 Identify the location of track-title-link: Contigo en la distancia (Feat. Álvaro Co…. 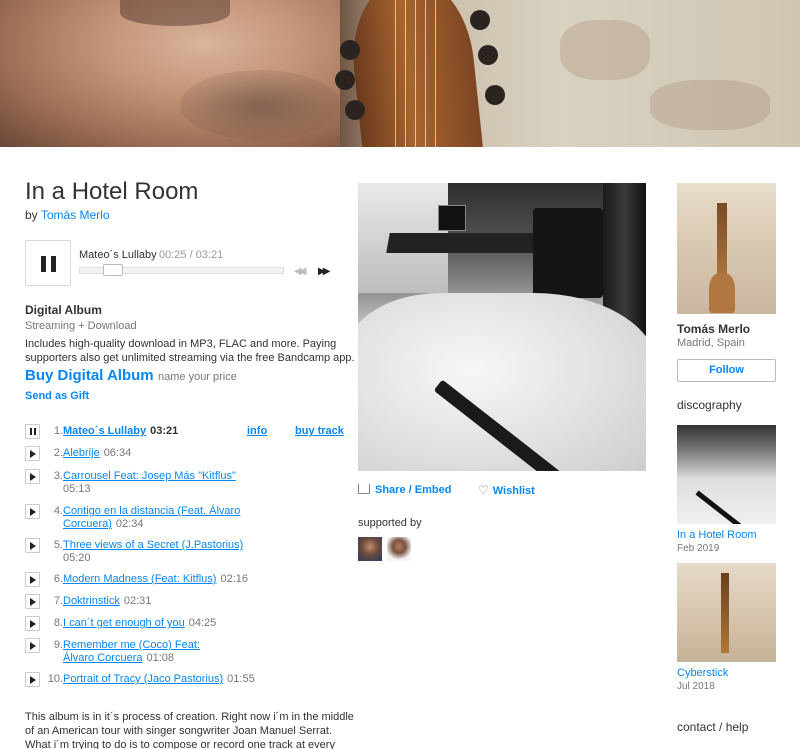
(151, 517).